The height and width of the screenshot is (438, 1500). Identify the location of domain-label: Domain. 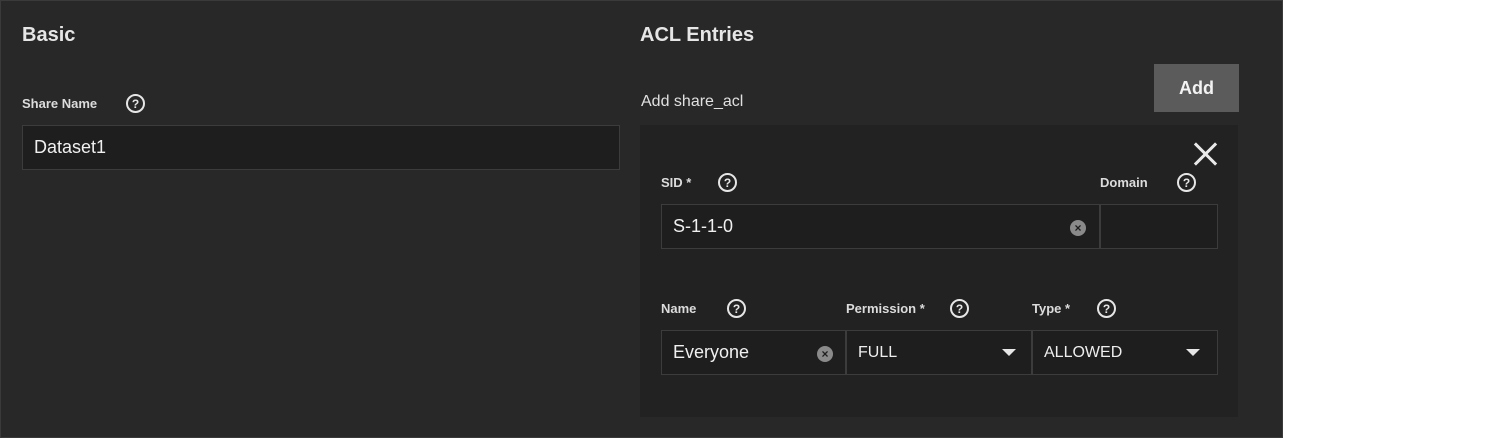
(1124, 182).